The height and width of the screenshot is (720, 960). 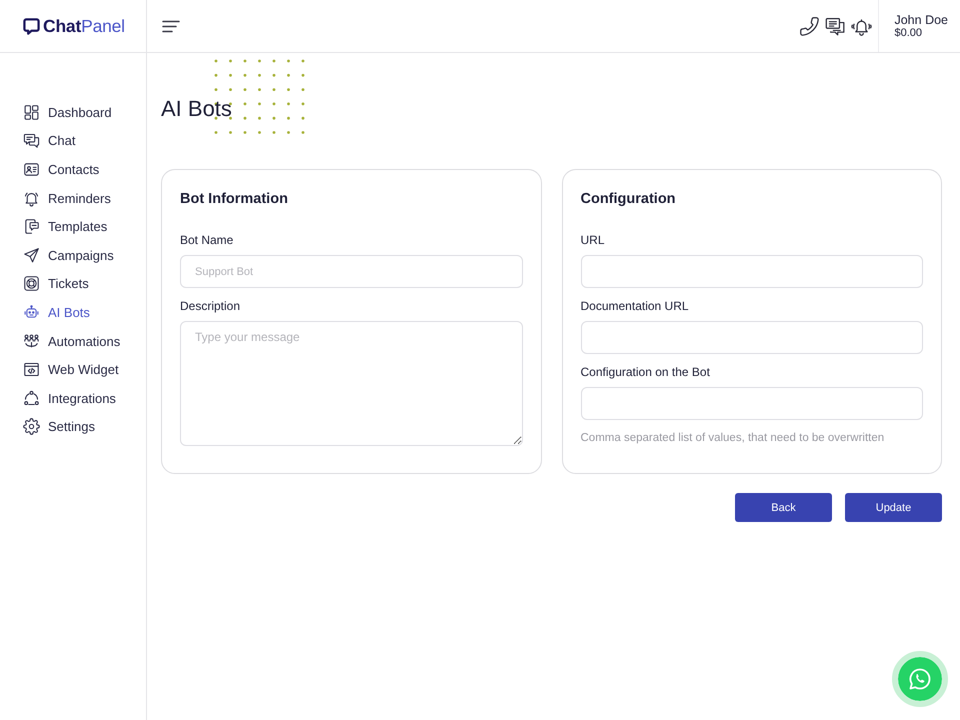 What do you see at coordinates (56, 284) in the screenshot?
I see `sidebar-item: Tickets` at bounding box center [56, 284].